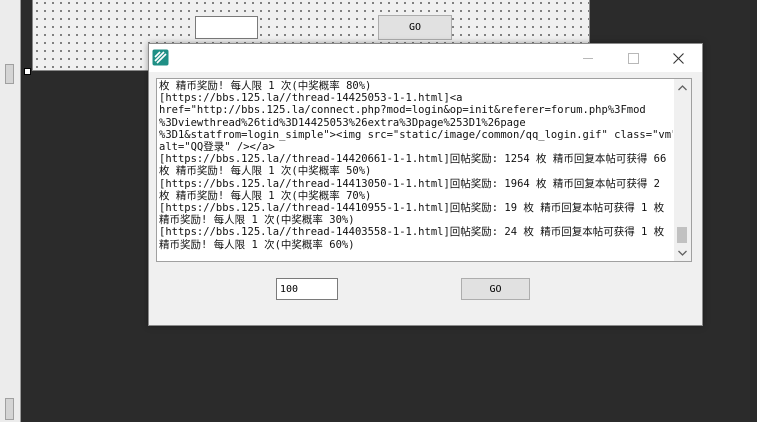 Image resolution: width=757 pixels, height=422 pixels. Describe the element at coordinates (257, 220) in the screenshot. I see `output-line: 精币奖励! 每人限 1 次(中奖概率 30%)` at that location.